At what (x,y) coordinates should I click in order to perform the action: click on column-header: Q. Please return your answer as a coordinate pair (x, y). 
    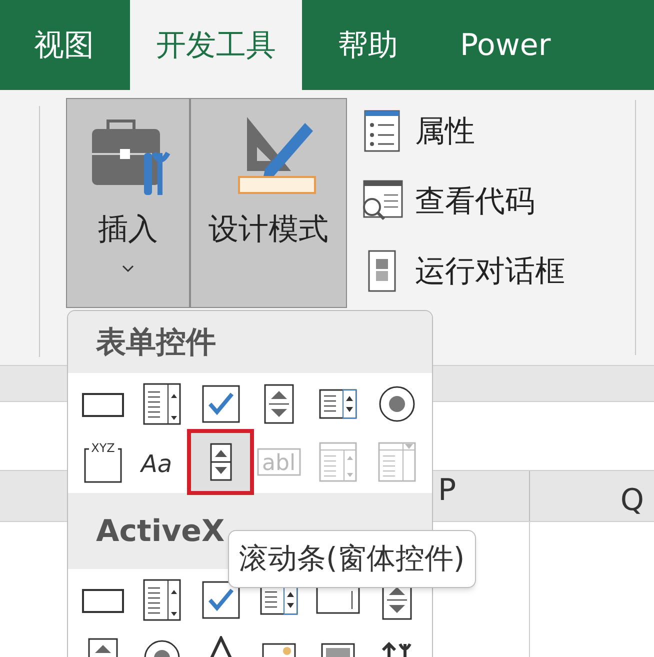
    Looking at the image, I should click on (632, 501).